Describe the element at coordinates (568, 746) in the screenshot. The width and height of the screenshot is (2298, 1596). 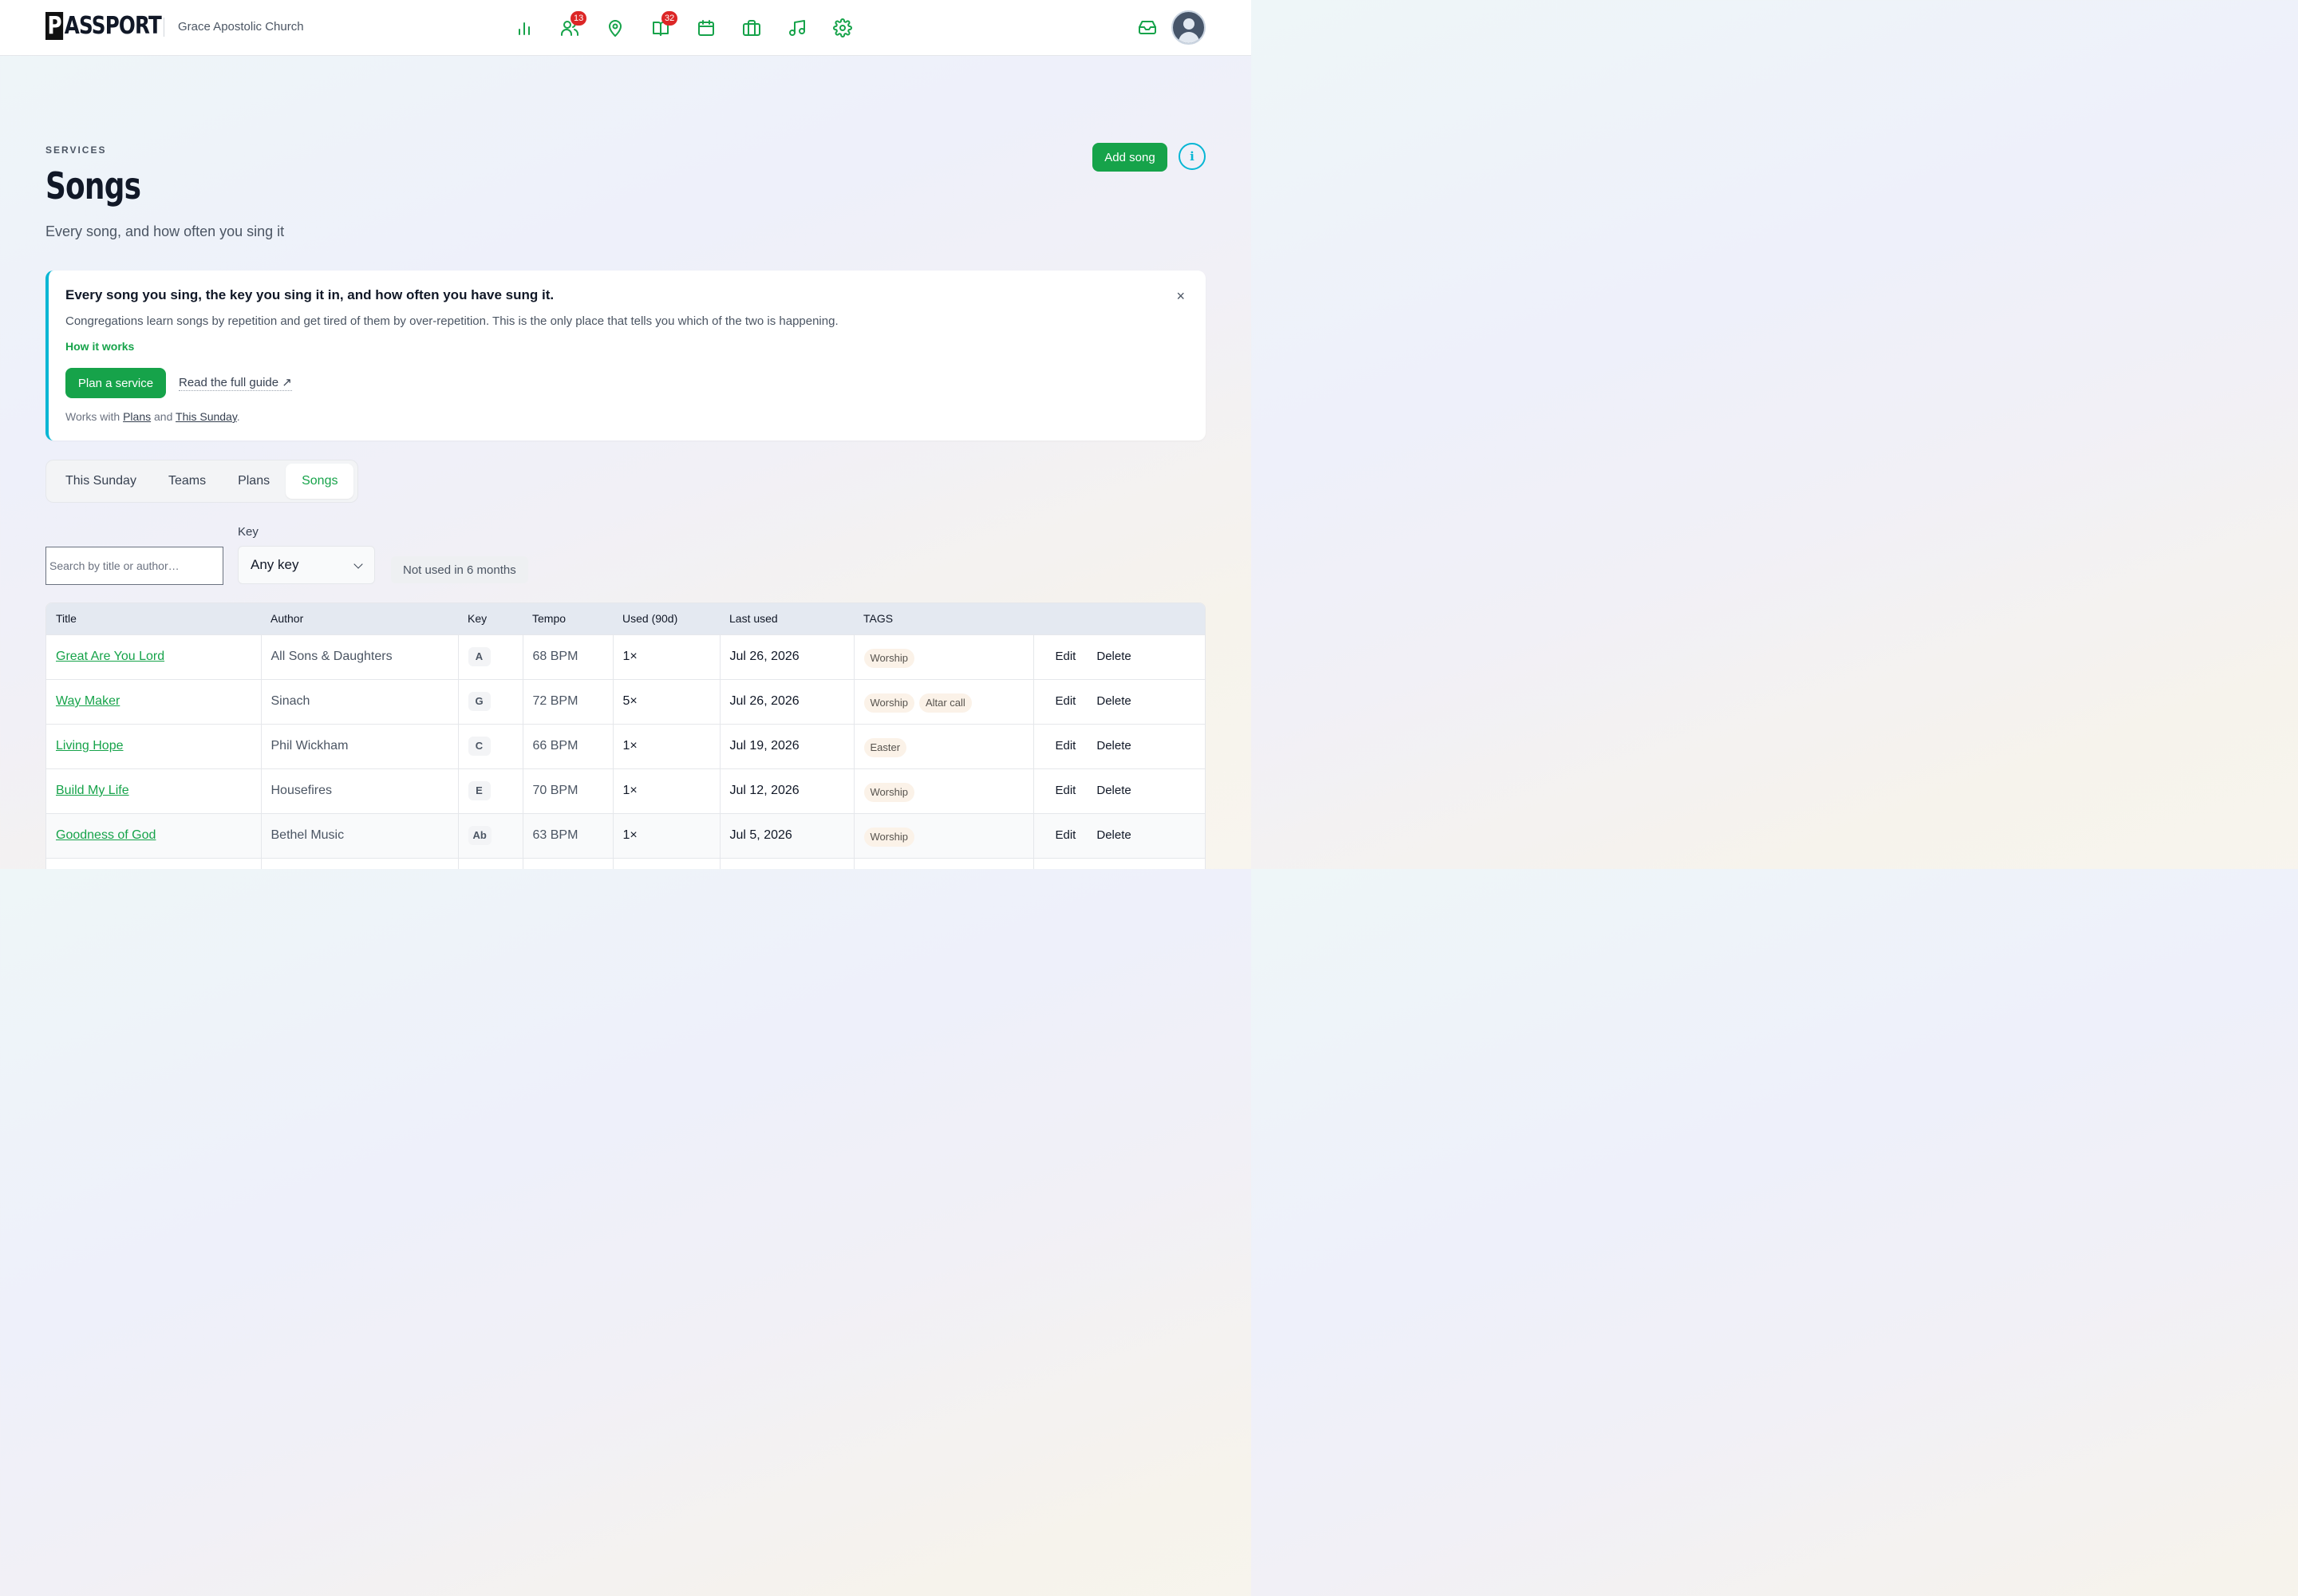
I see `song-tempo: 66 BPM` at that location.